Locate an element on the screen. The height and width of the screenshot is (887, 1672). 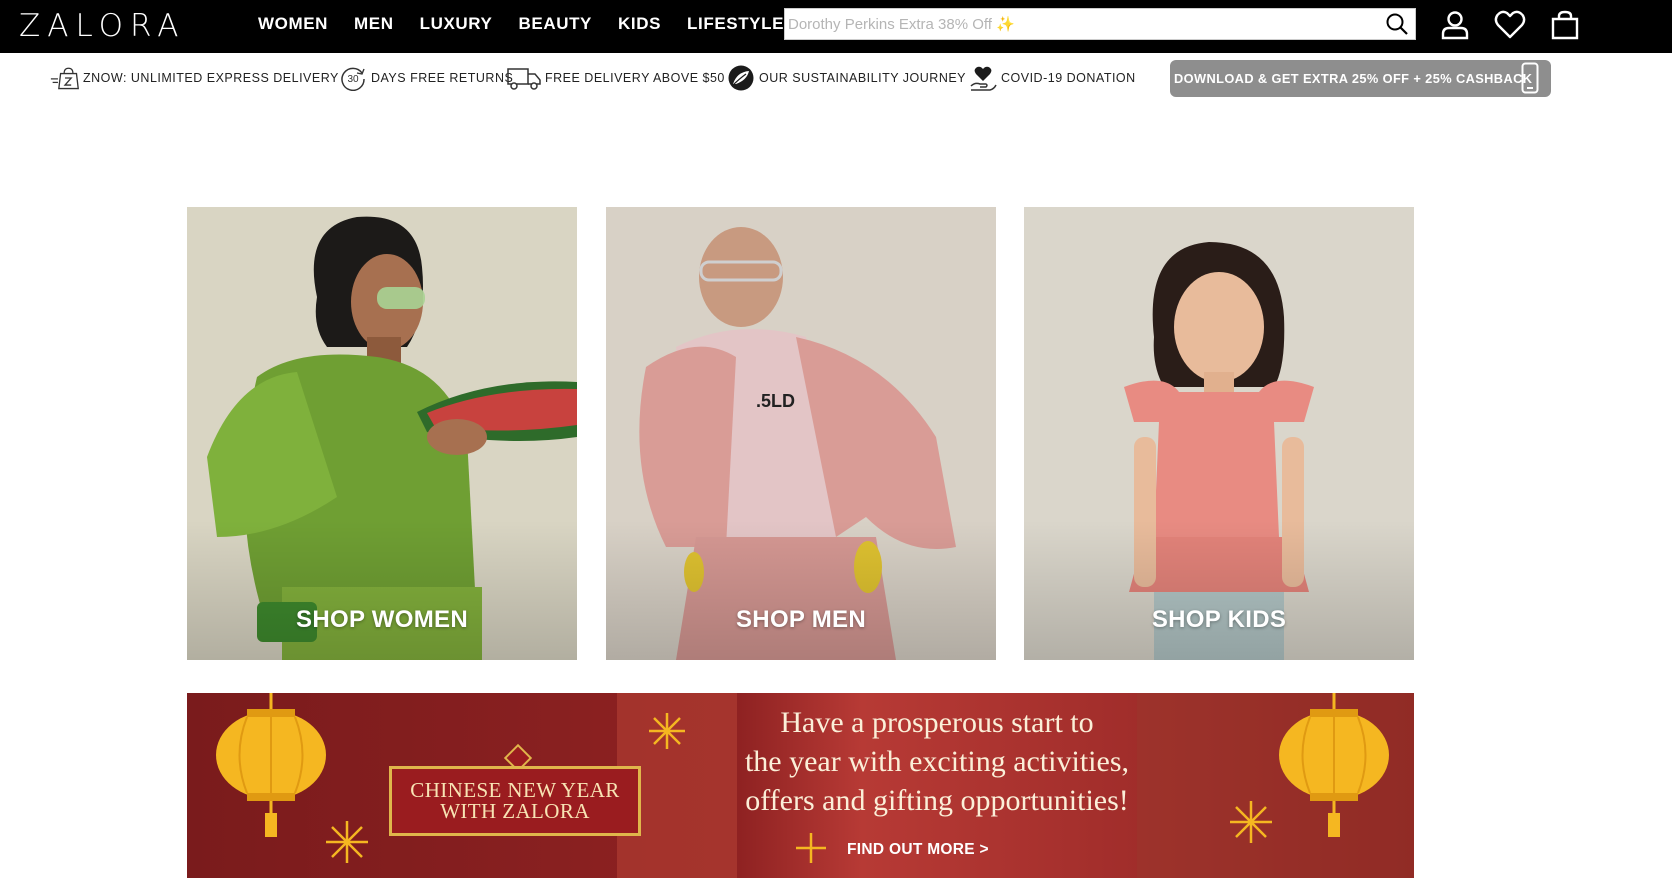
promo-label: DAYS FREE RETURNS is located at coordinates (442, 78).